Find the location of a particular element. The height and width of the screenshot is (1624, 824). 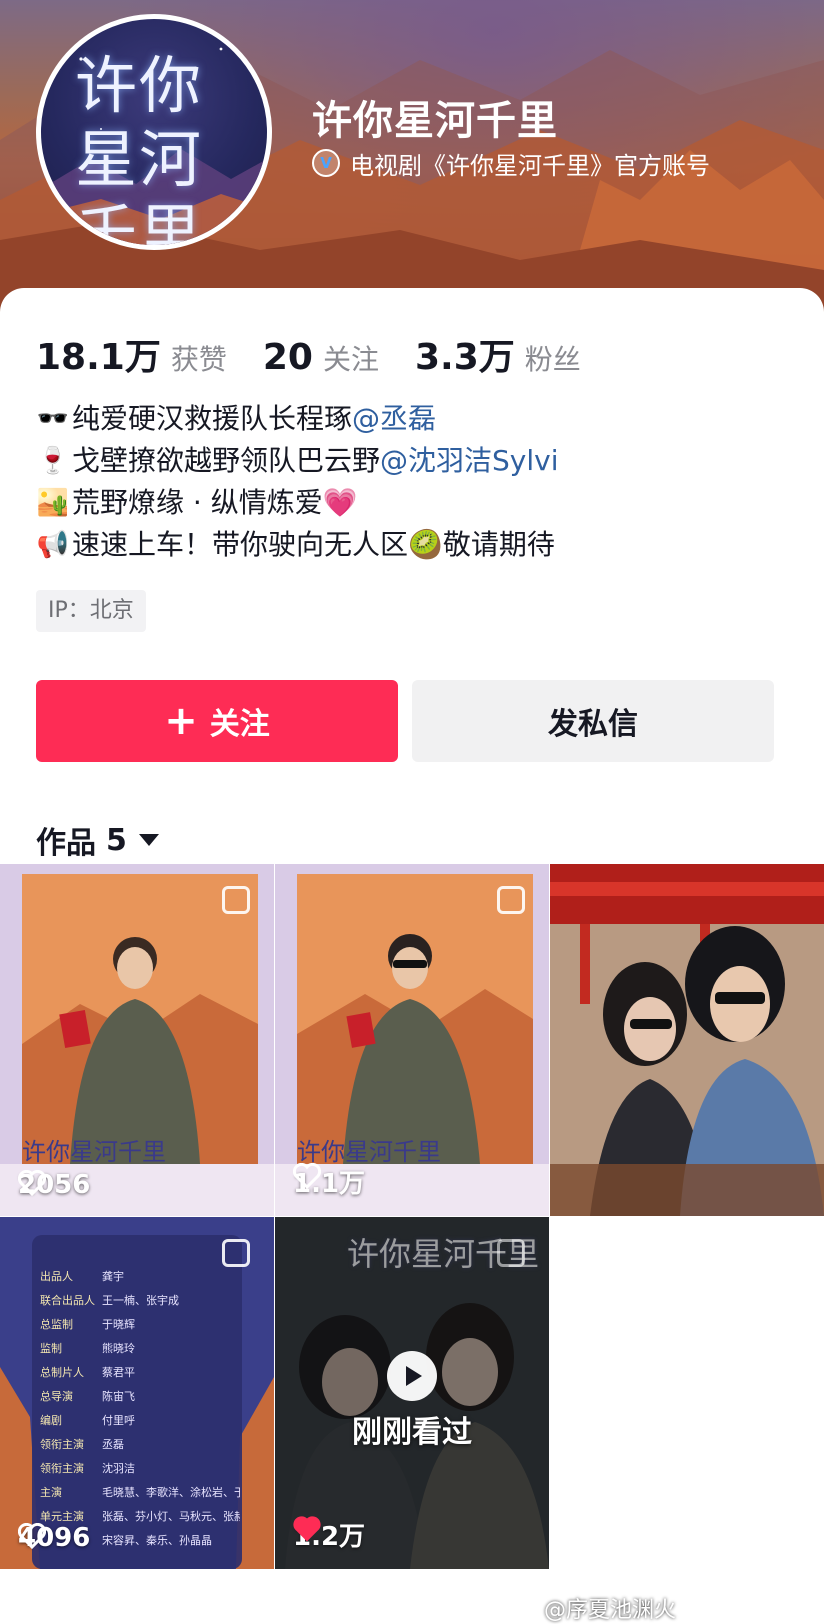

bio-text: 荒野燎缘 · 纵情炼爱 is located at coordinates (197, 502).